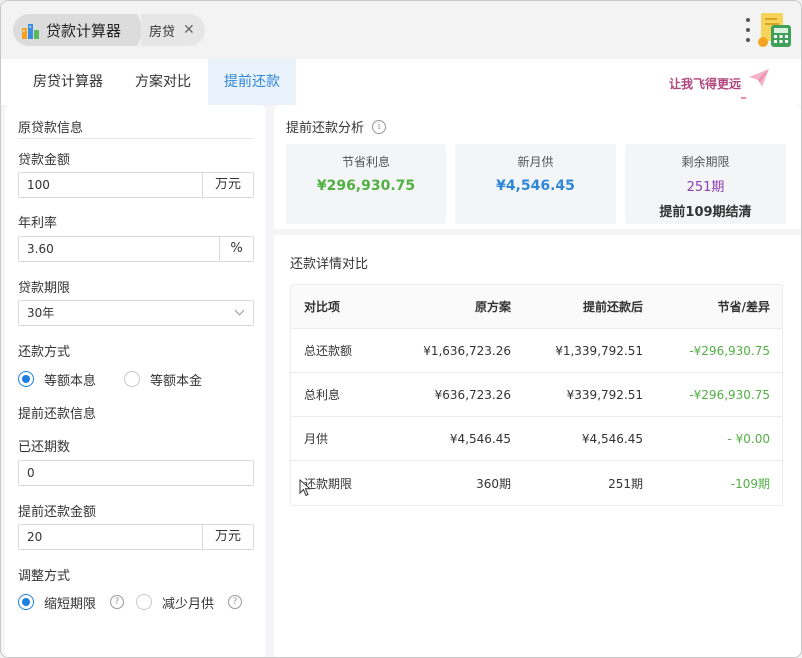  I want to click on paid-periods-input: 0, so click(136, 473).